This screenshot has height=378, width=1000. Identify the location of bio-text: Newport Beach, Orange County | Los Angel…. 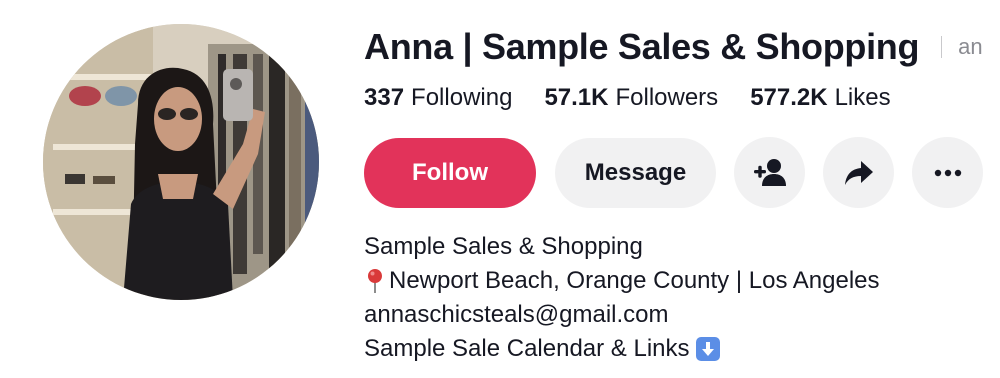
(634, 280).